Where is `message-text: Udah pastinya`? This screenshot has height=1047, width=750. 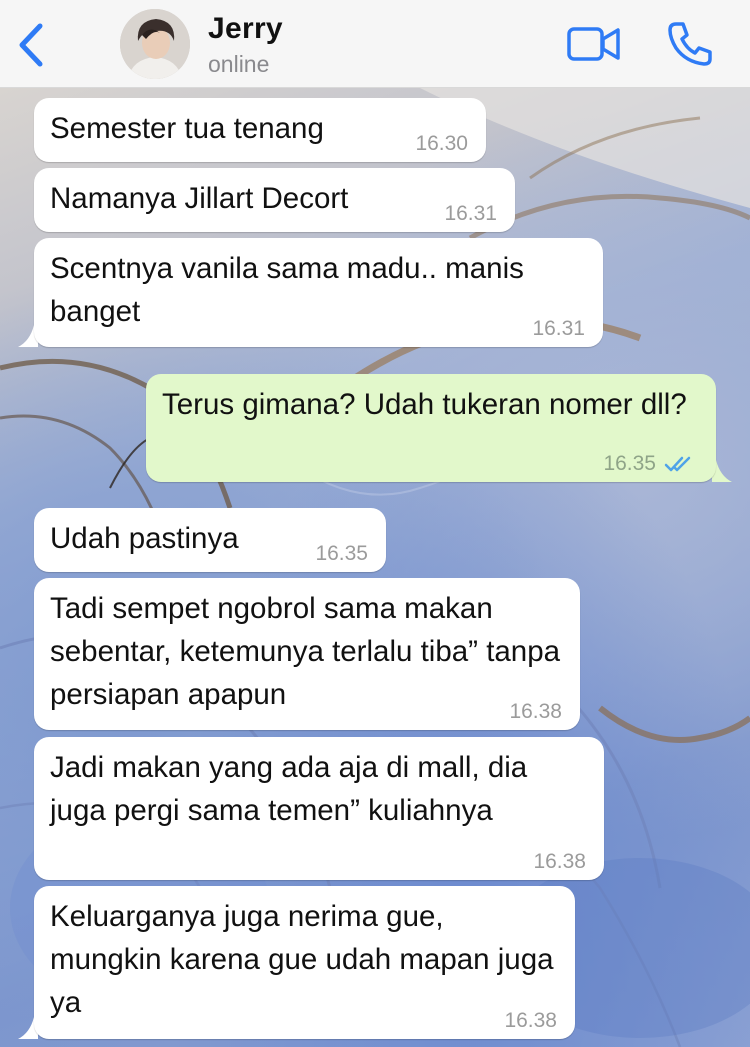 message-text: Udah pastinya is located at coordinates (144, 538).